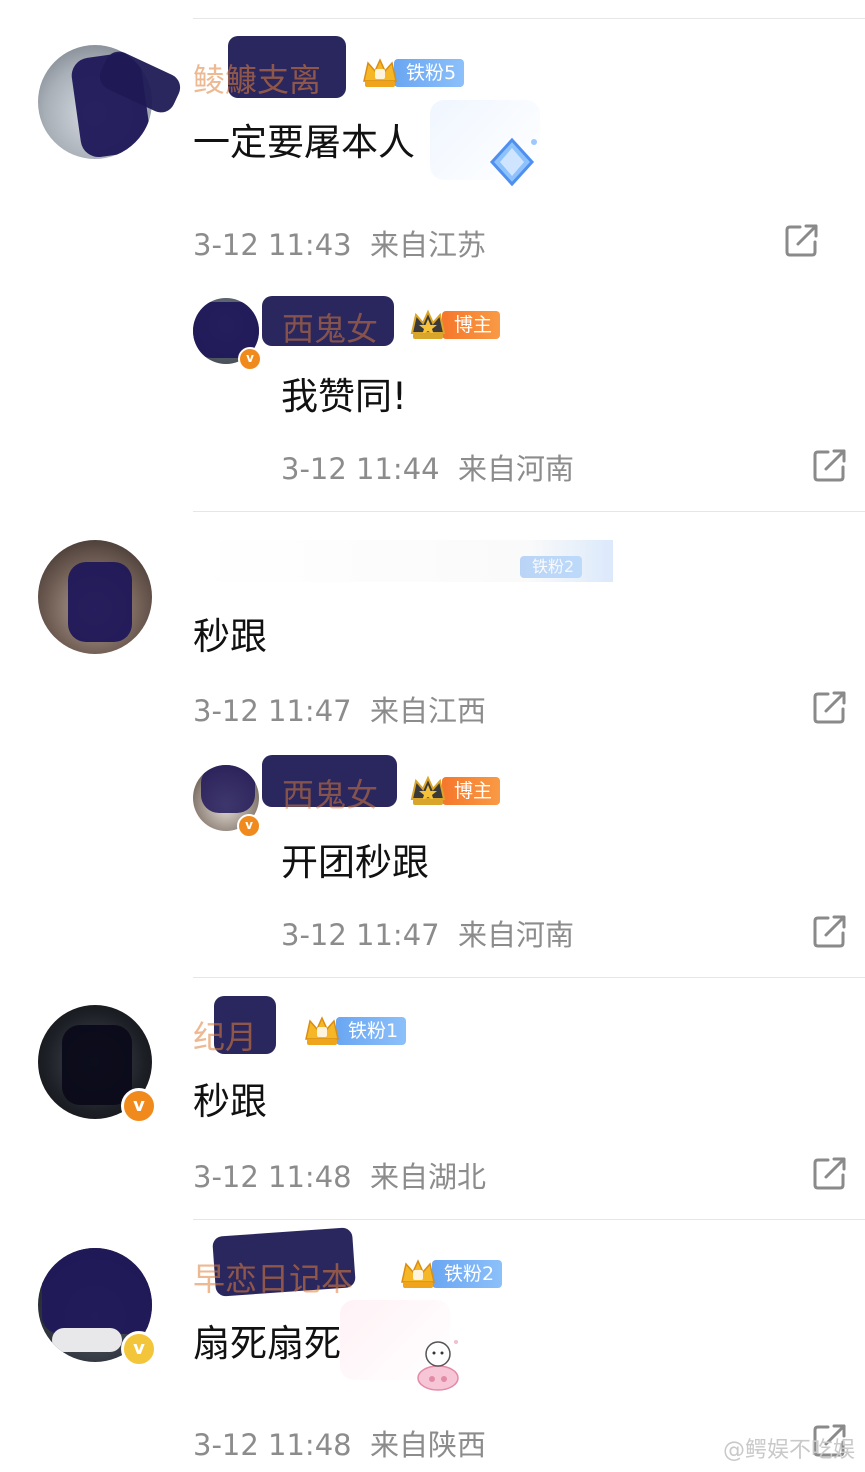 This screenshot has width=865, height=1472. Describe the element at coordinates (304, 142) in the screenshot. I see `comment-text: 一定要屠本人` at that location.